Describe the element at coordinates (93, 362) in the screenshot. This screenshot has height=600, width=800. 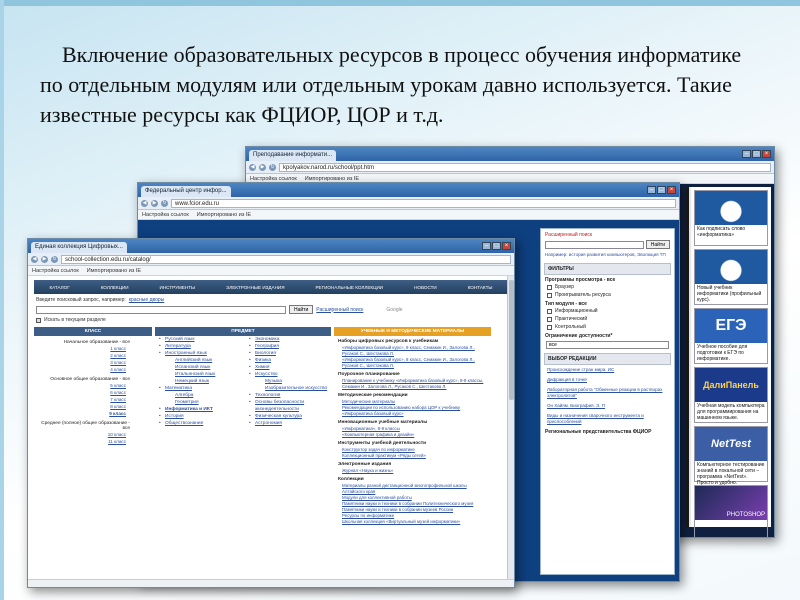
I see `class-link: 3 класс` at that location.